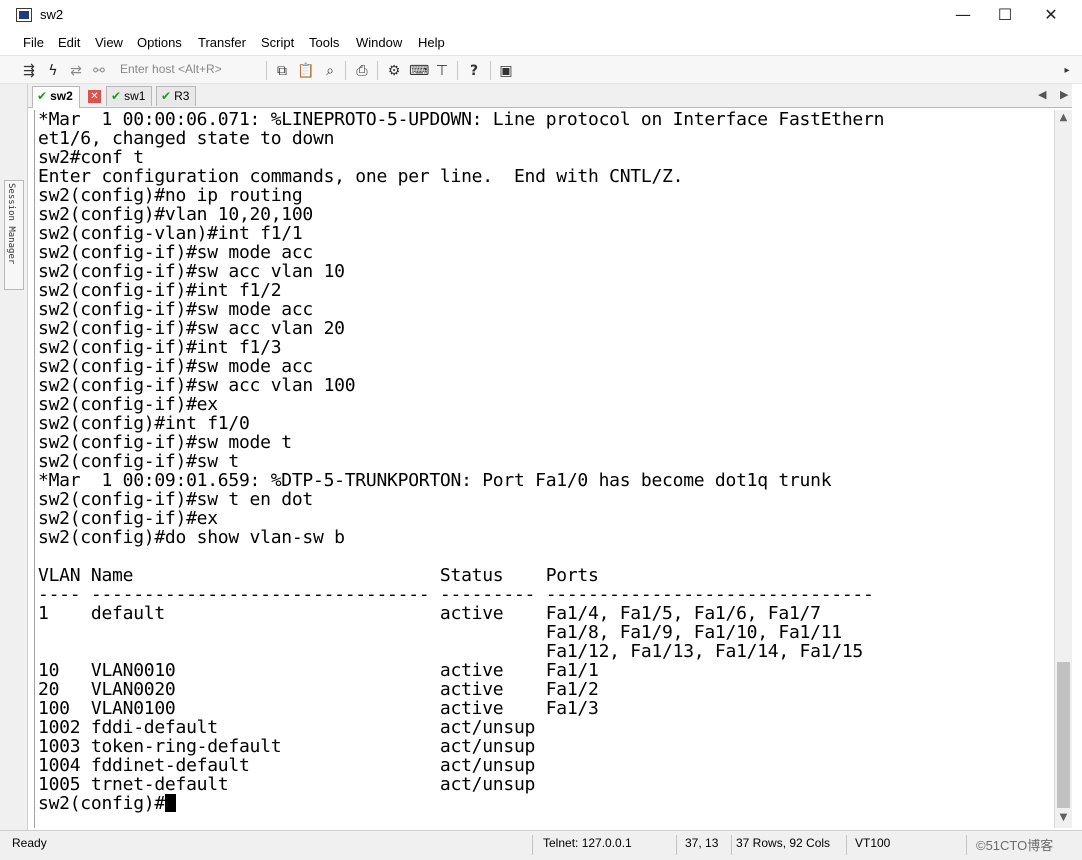 The width and height of the screenshot is (1082, 860). Describe the element at coordinates (1051, 15) in the screenshot. I see `close-button: ✕` at that location.